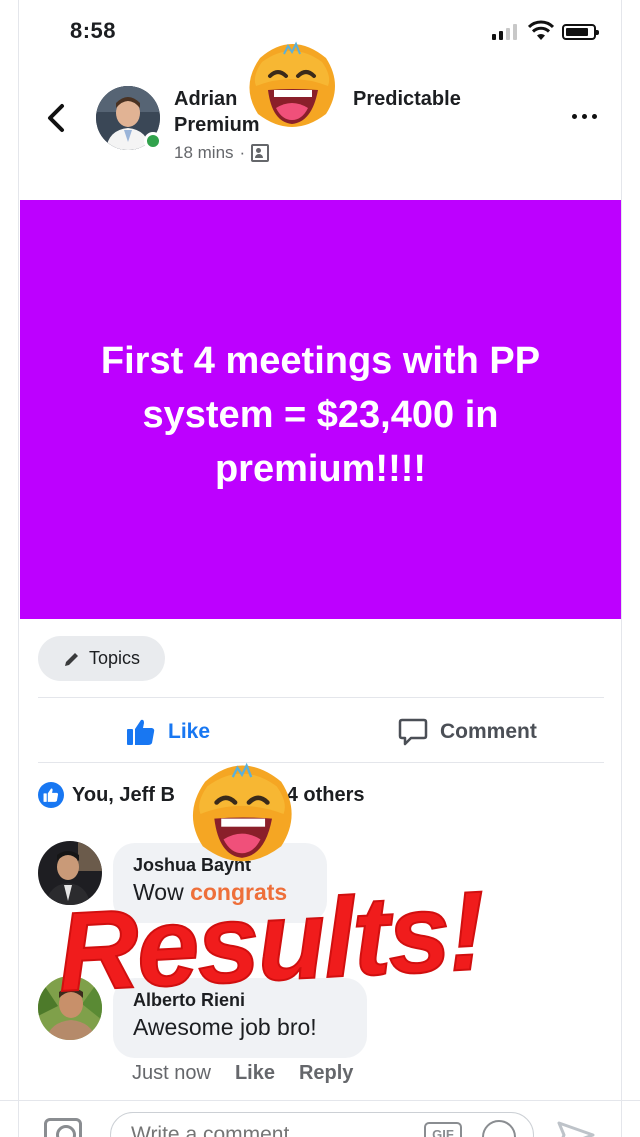  What do you see at coordinates (114, 658) in the screenshot?
I see `topics-label: Topics` at bounding box center [114, 658].